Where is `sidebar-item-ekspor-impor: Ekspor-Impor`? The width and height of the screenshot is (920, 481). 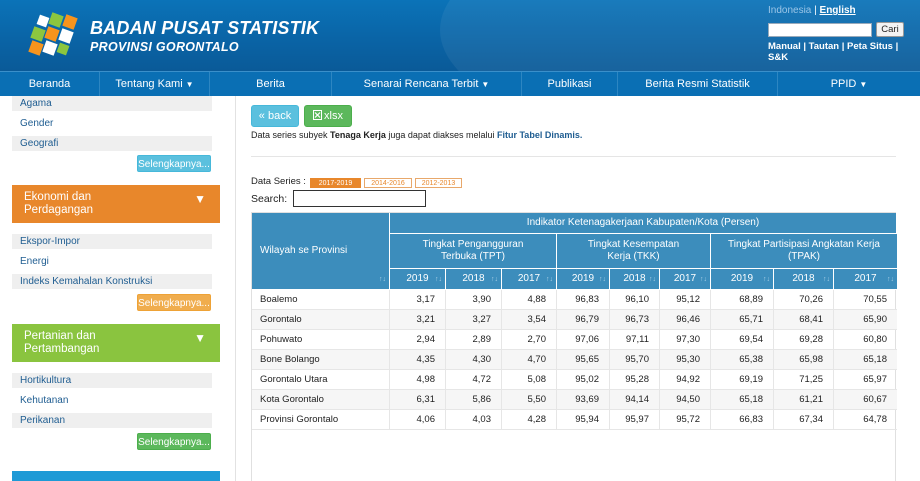
sidebar-item-ekspor-impor: Ekspor-Impor is located at coordinates (112, 241).